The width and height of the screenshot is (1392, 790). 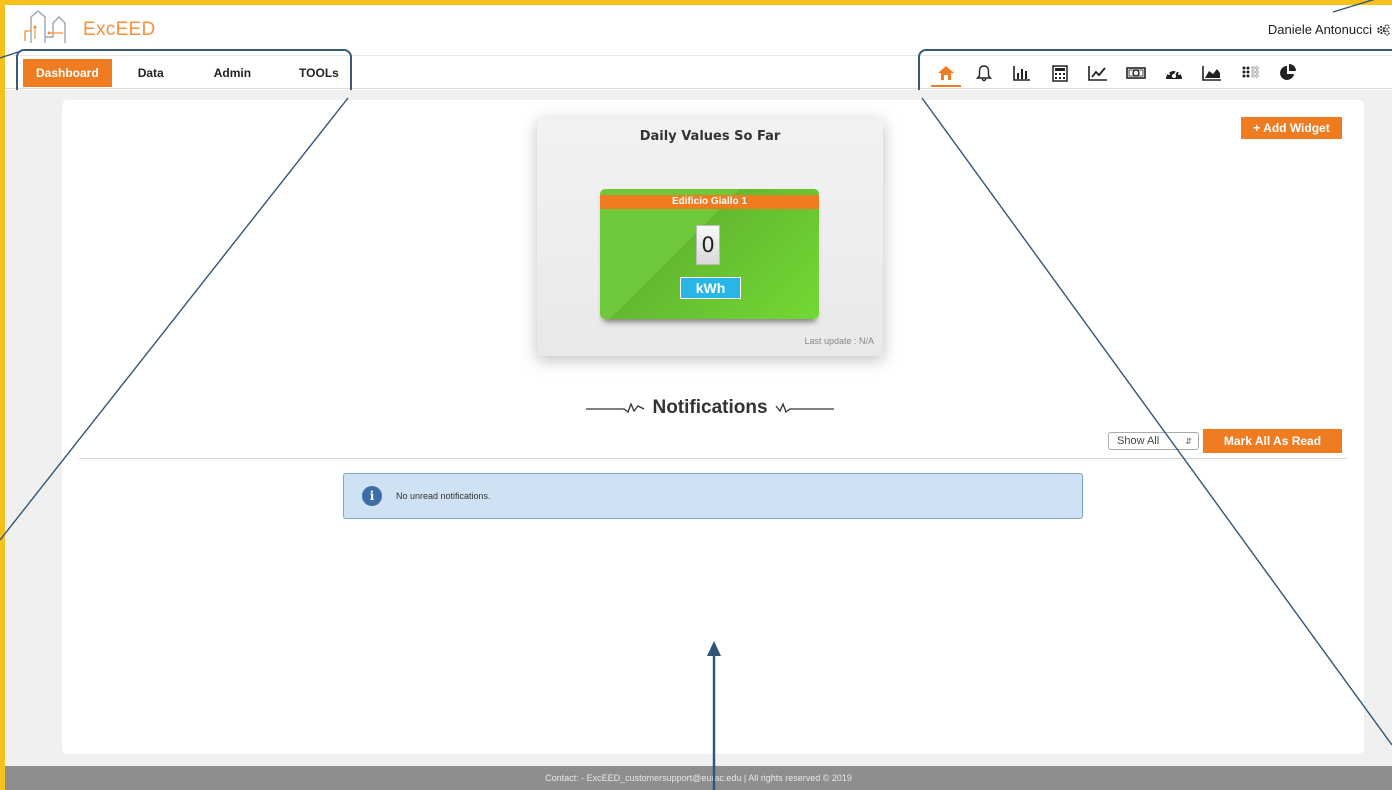 I want to click on energy-counter: 0, so click(x=708, y=245).